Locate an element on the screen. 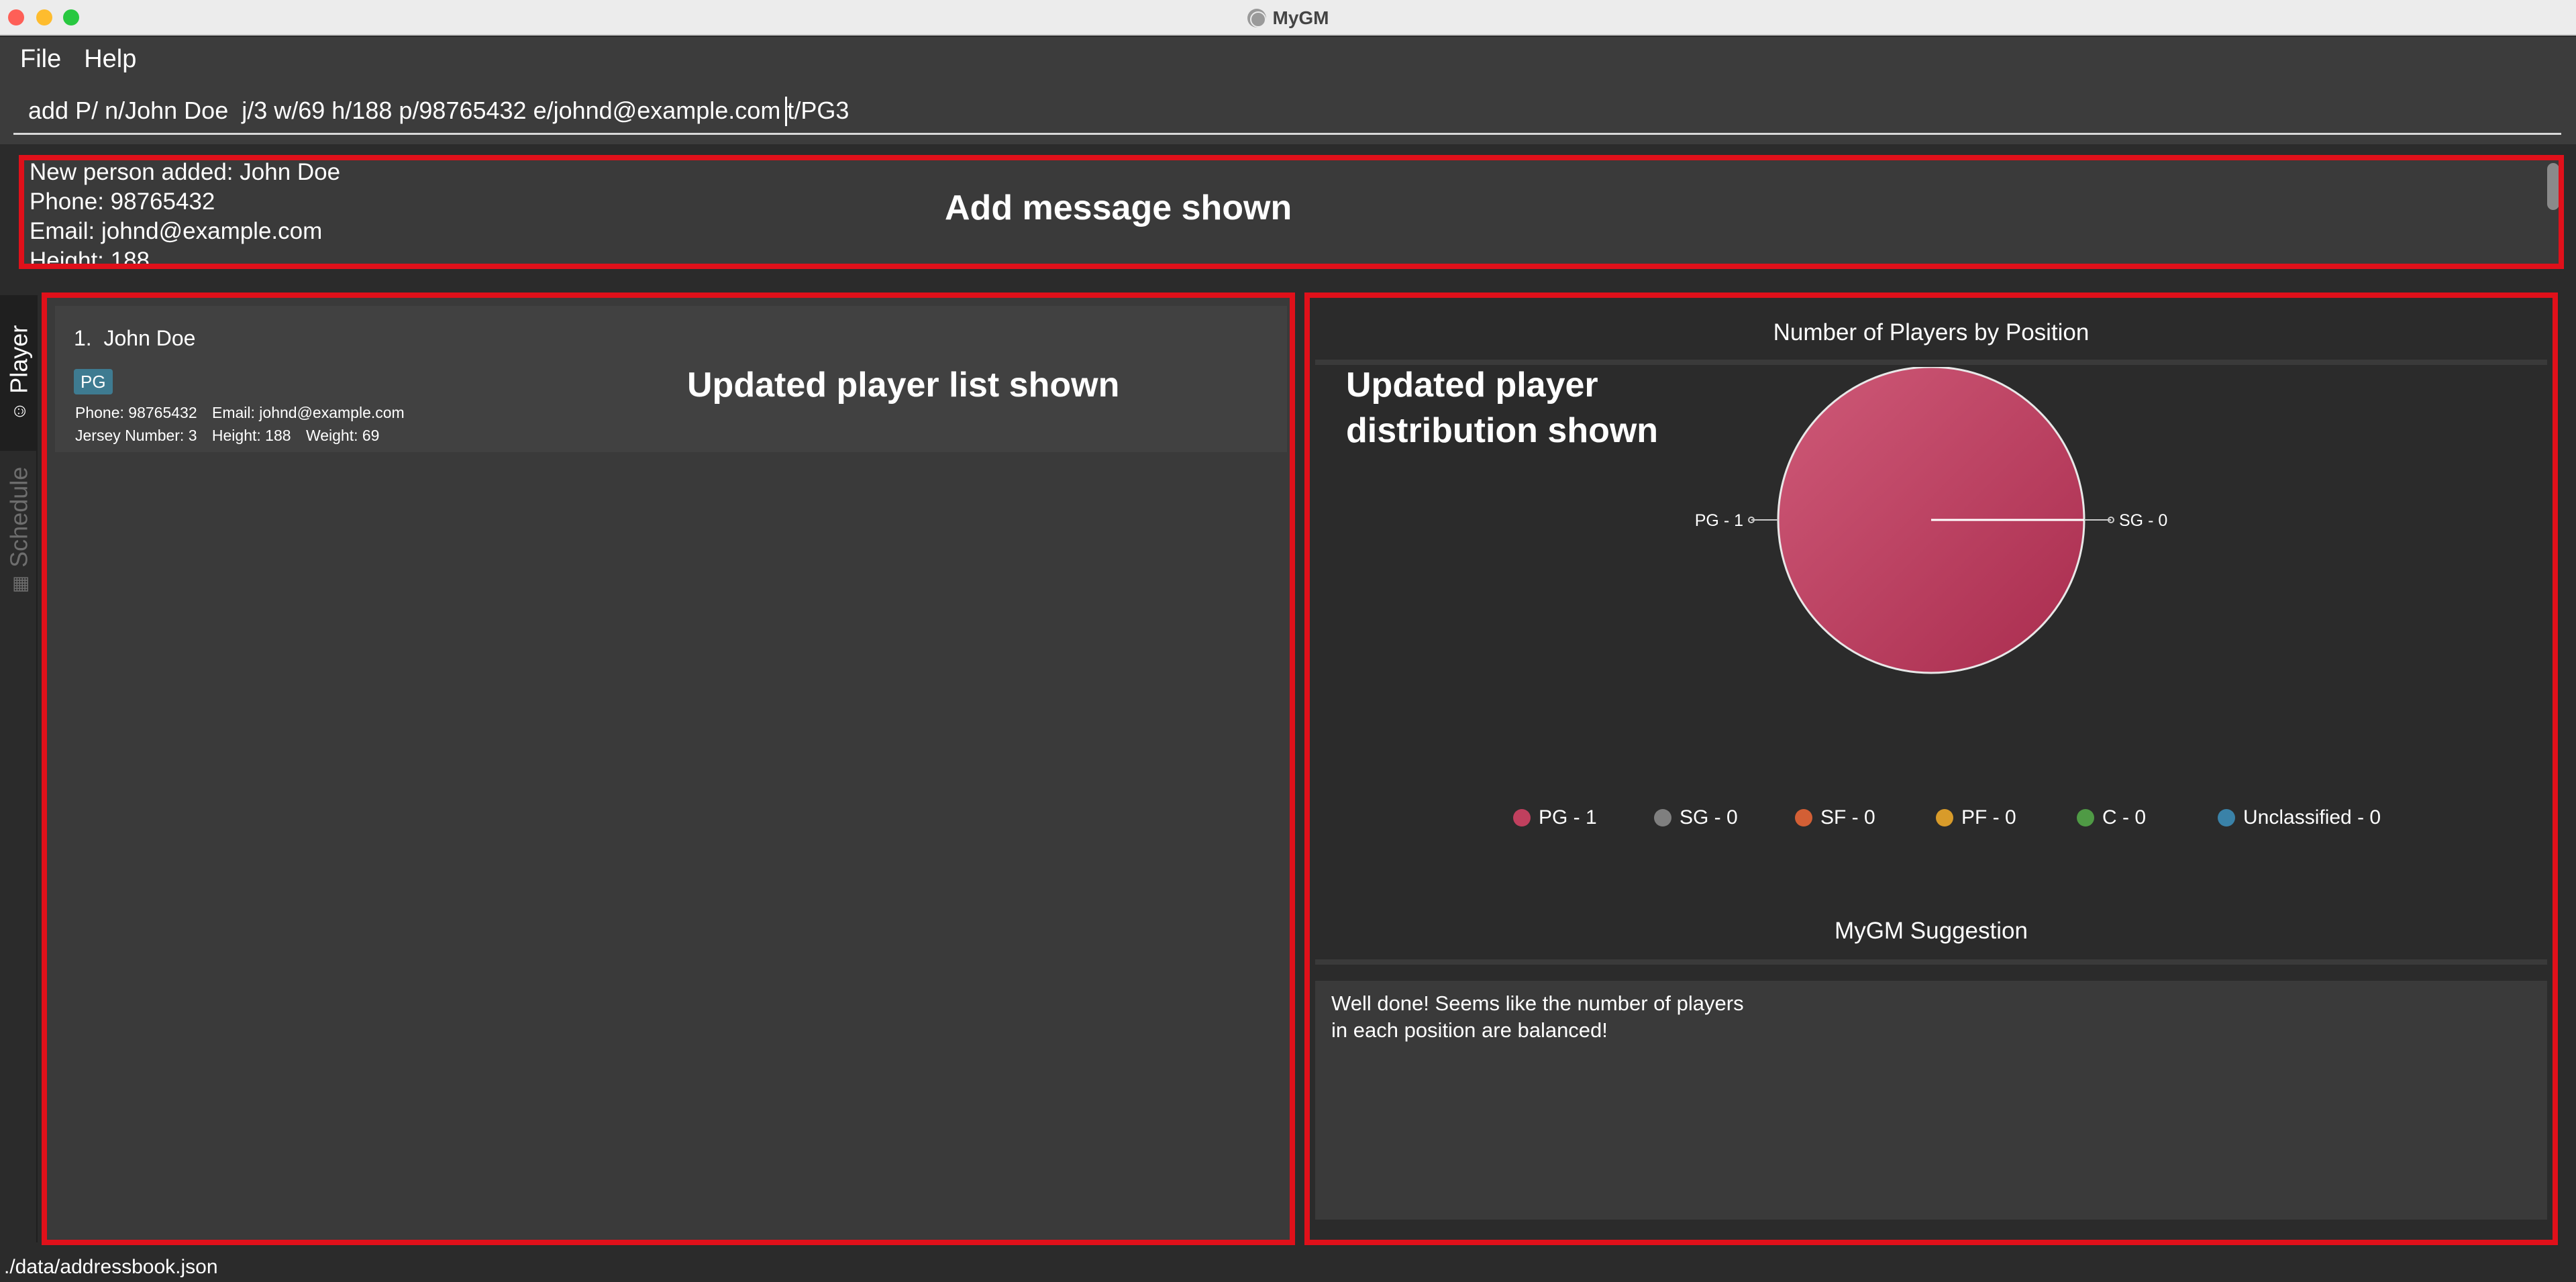 The width and height of the screenshot is (2576, 1282). separator is located at coordinates (1288, 149).